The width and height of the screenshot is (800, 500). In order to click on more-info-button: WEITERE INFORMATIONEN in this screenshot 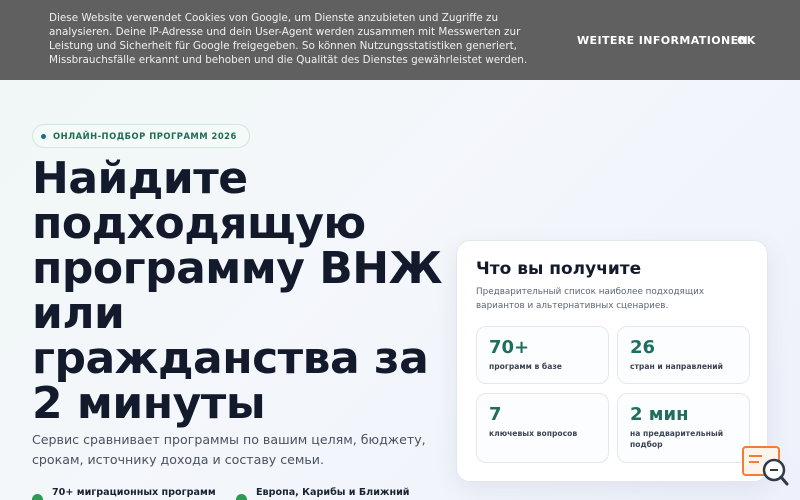, I will do `click(662, 40)`.